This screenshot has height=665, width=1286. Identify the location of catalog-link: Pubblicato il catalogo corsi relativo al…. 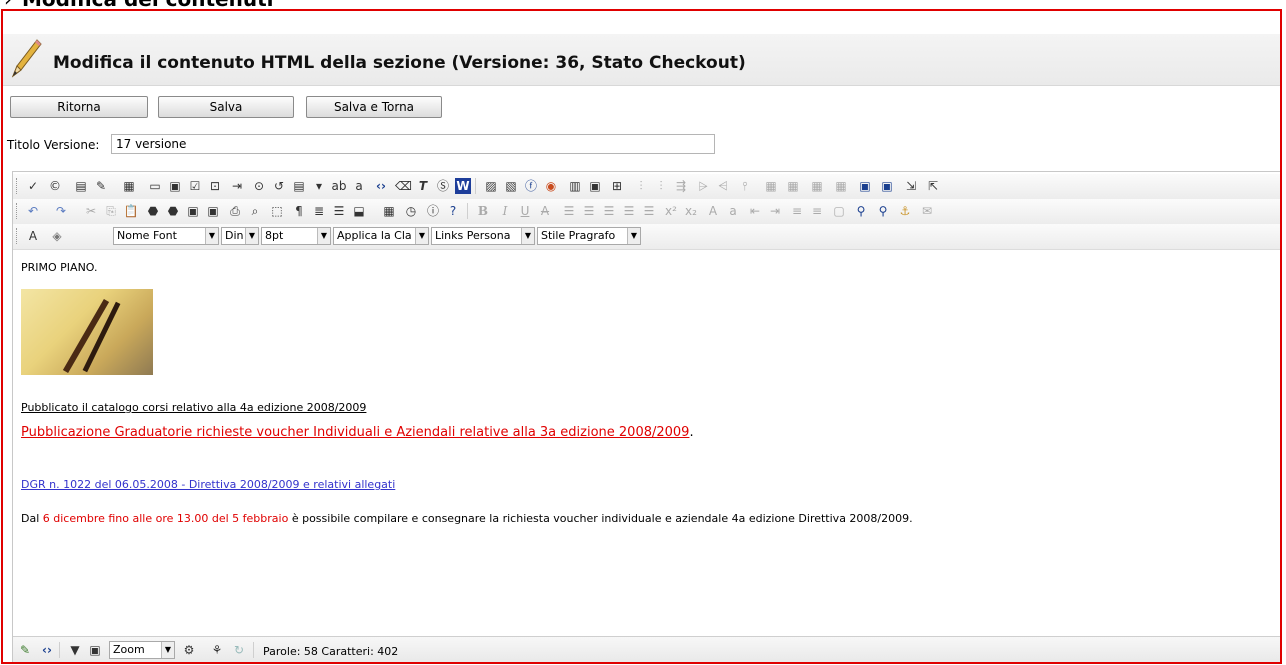
(193, 407).